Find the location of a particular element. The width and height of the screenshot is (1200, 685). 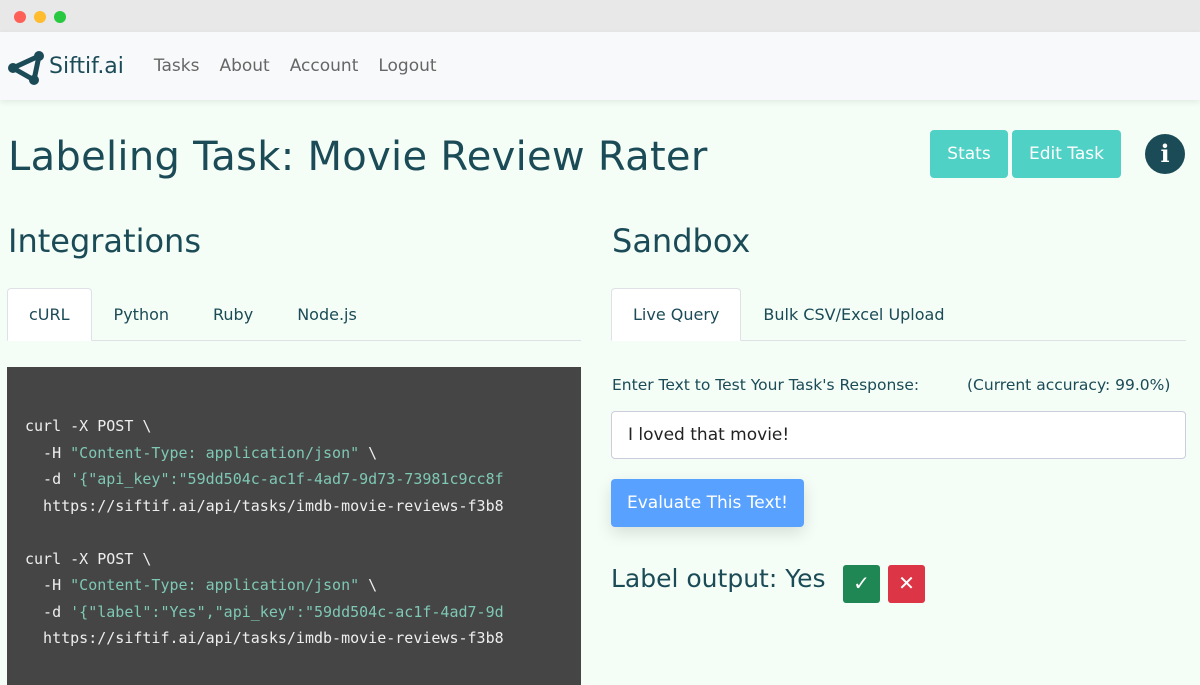

maximize-window-button is located at coordinates (60, 17).